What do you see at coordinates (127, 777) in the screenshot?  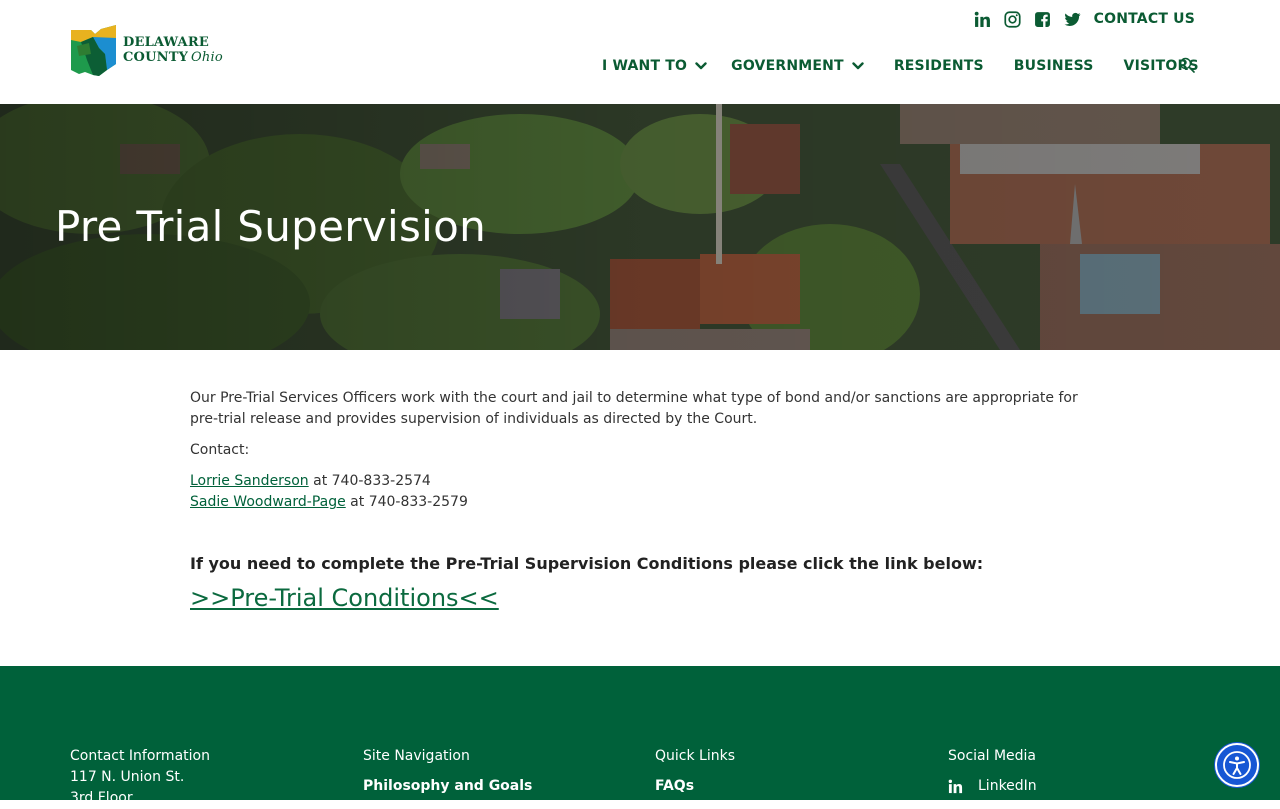 I see `footer-address-line: 117 N. Union St.` at bounding box center [127, 777].